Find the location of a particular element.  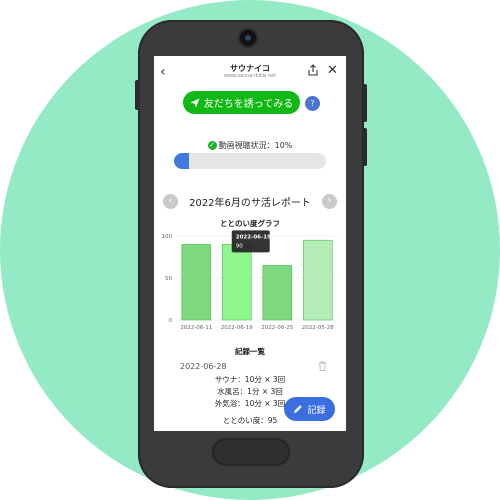

report-title: 2022年6月のサ活レポート is located at coordinates (250, 203).